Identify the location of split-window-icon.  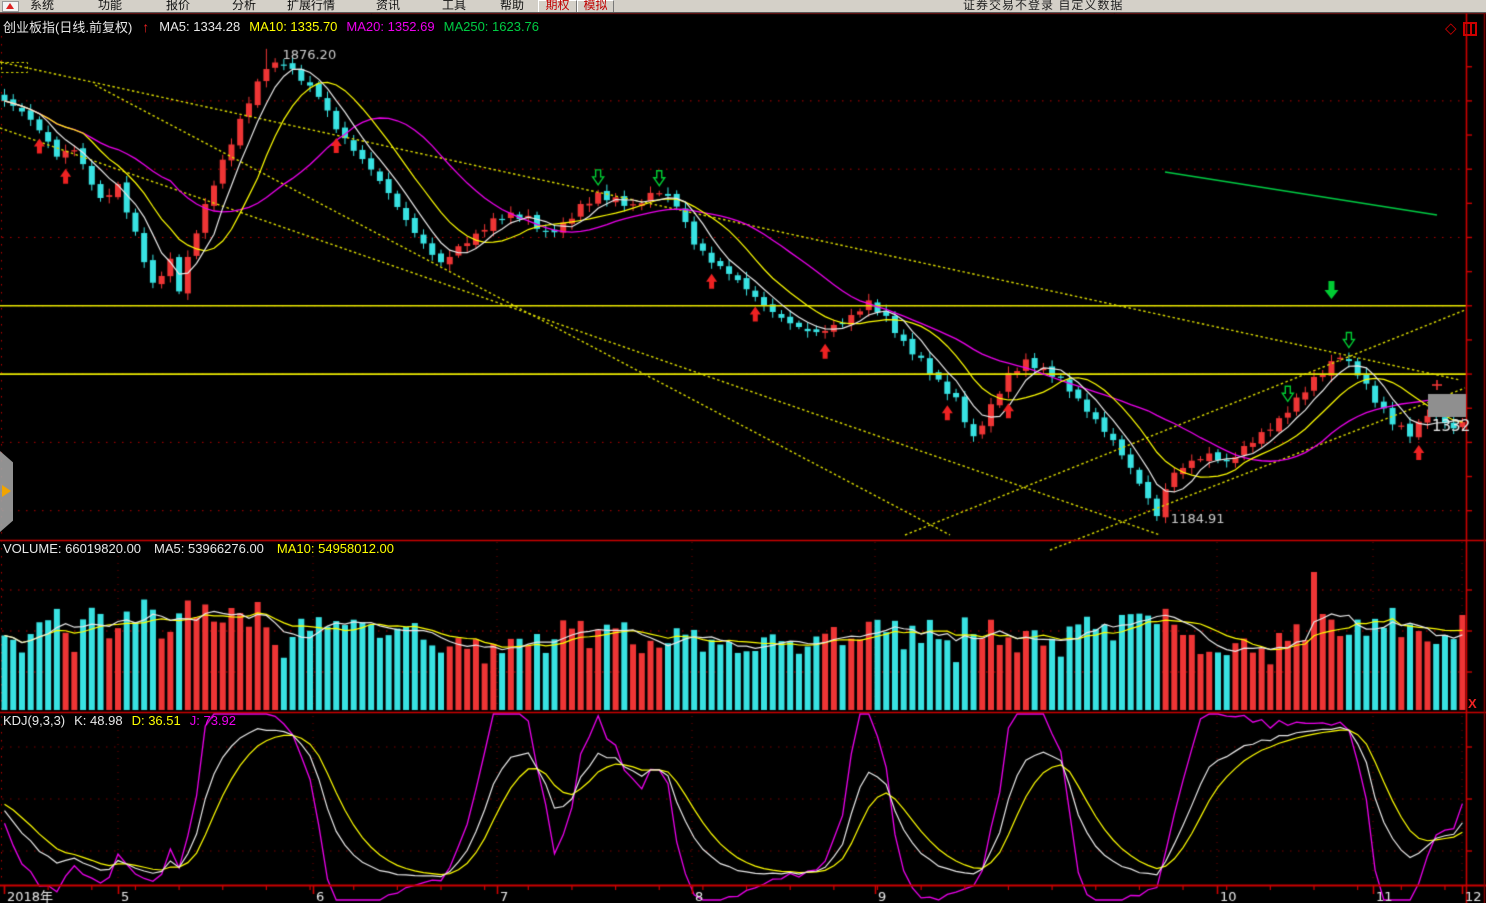
(1470, 29).